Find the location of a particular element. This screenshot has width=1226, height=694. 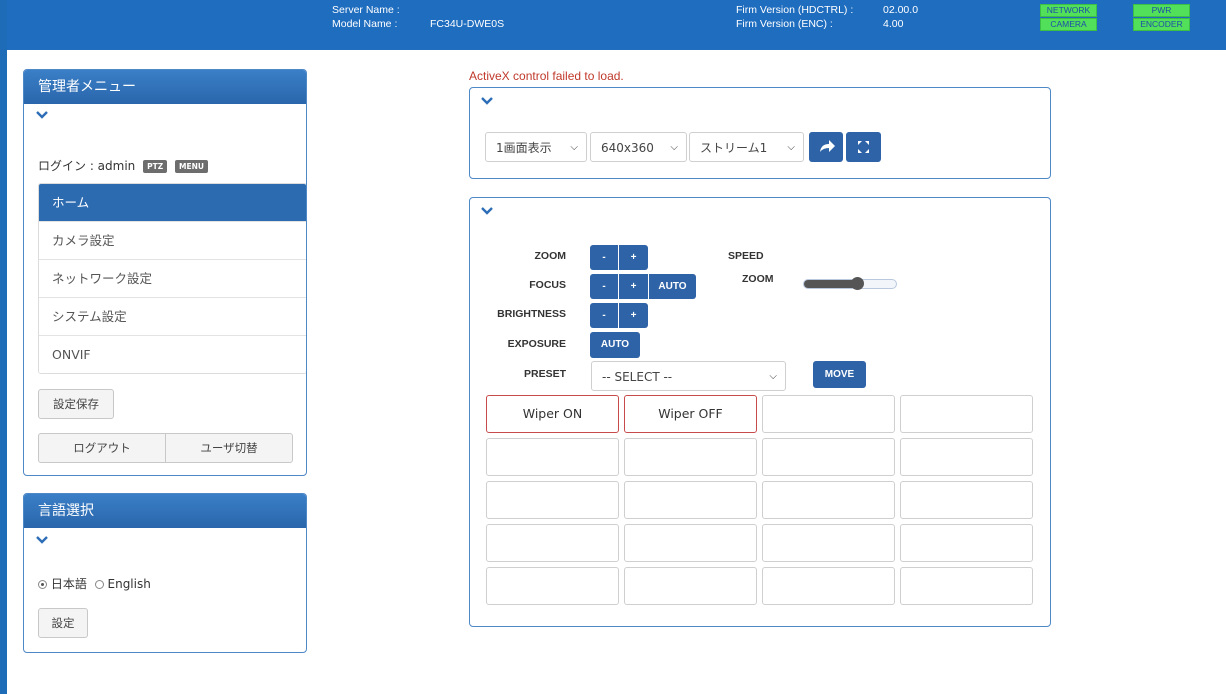

activex-error-text: ActiveX control failed to load. is located at coordinates (546, 76).